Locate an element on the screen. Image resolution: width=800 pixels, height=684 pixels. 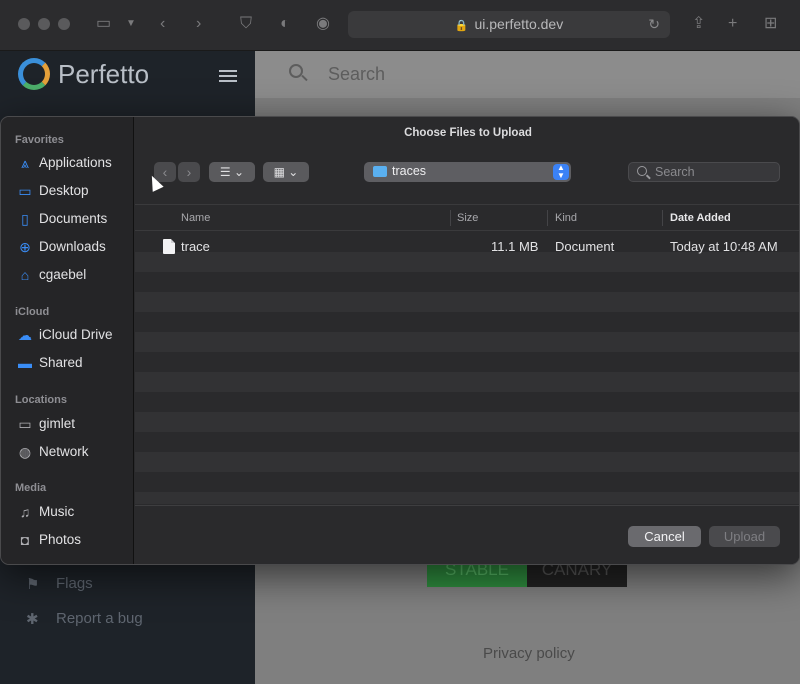
sidebar-item-network: ◍ Network is located at coordinates (67, 452).